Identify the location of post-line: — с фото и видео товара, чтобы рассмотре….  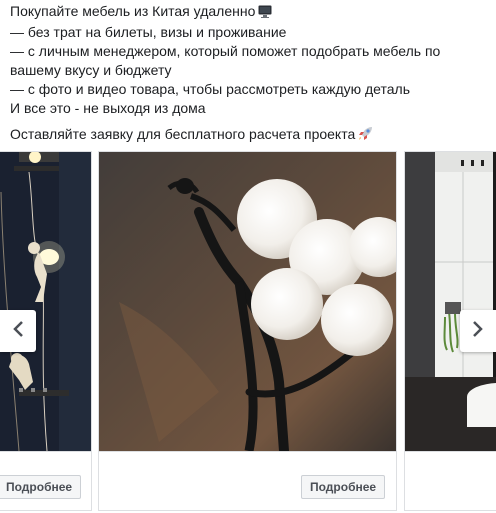
(210, 89).